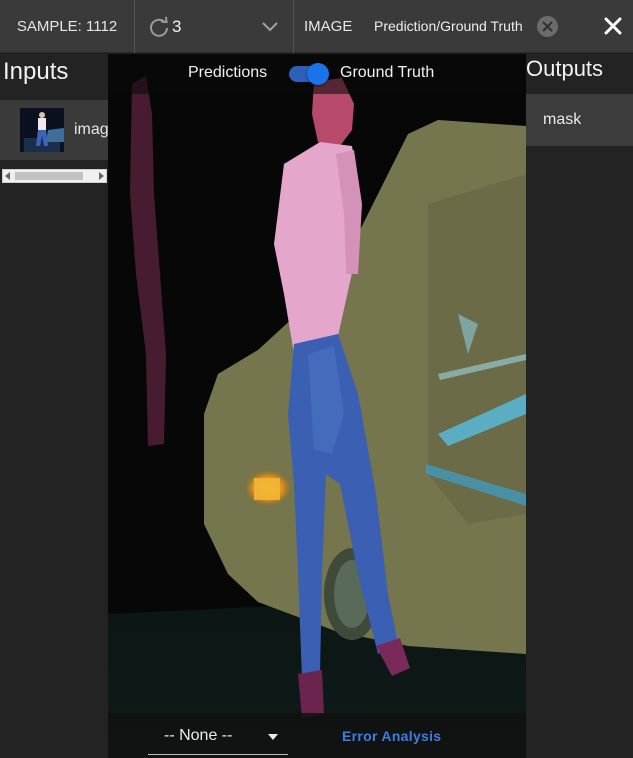 The height and width of the screenshot is (758, 633). Describe the element at coordinates (328, 26) in the screenshot. I see `image-label: IMAGE` at that location.